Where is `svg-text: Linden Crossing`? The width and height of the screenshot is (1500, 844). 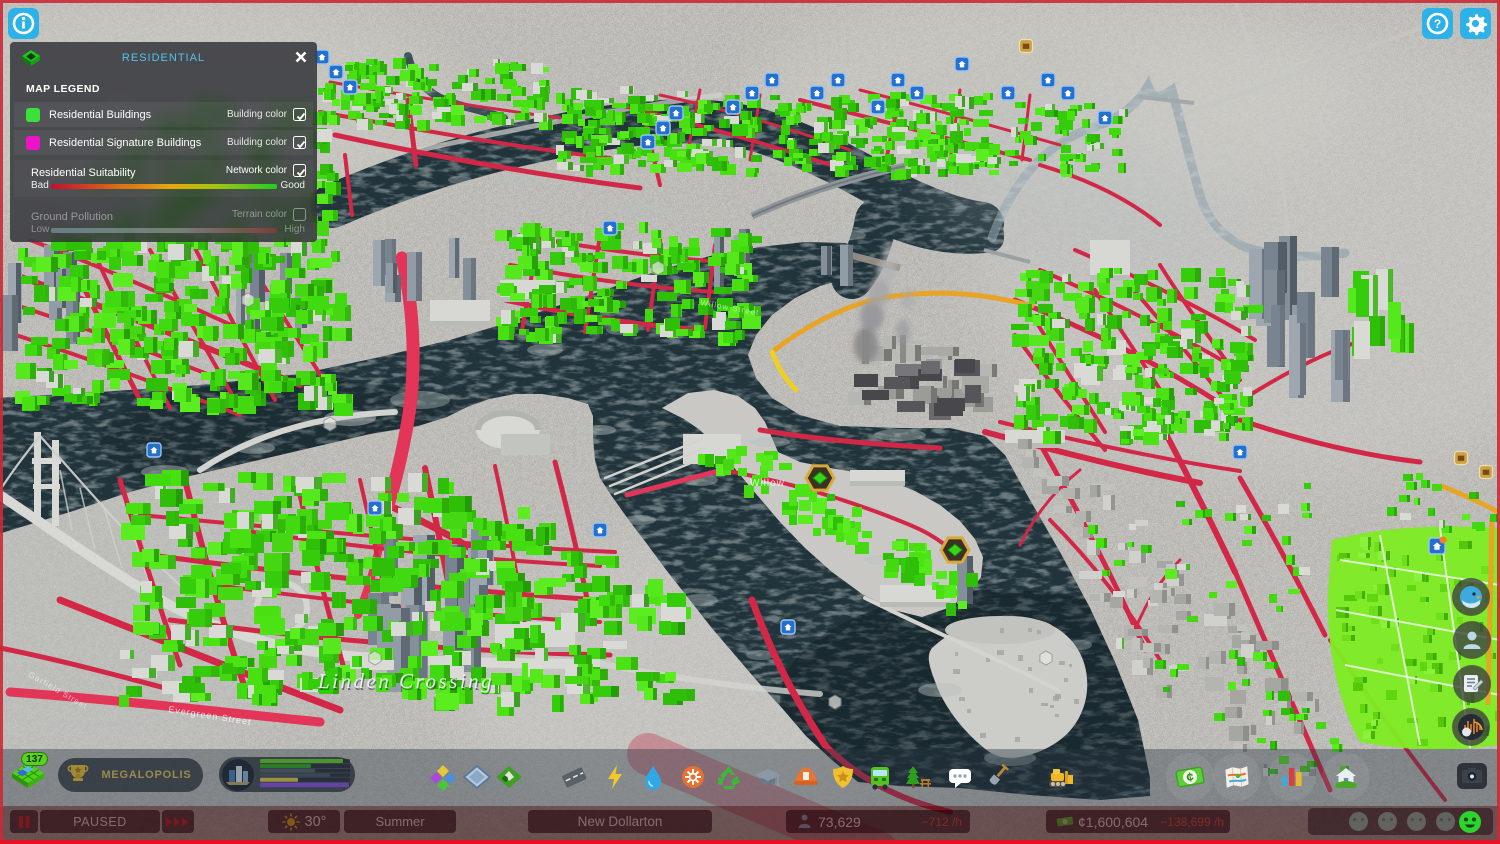
svg-text: Linden Crossing is located at coordinates (405, 681).